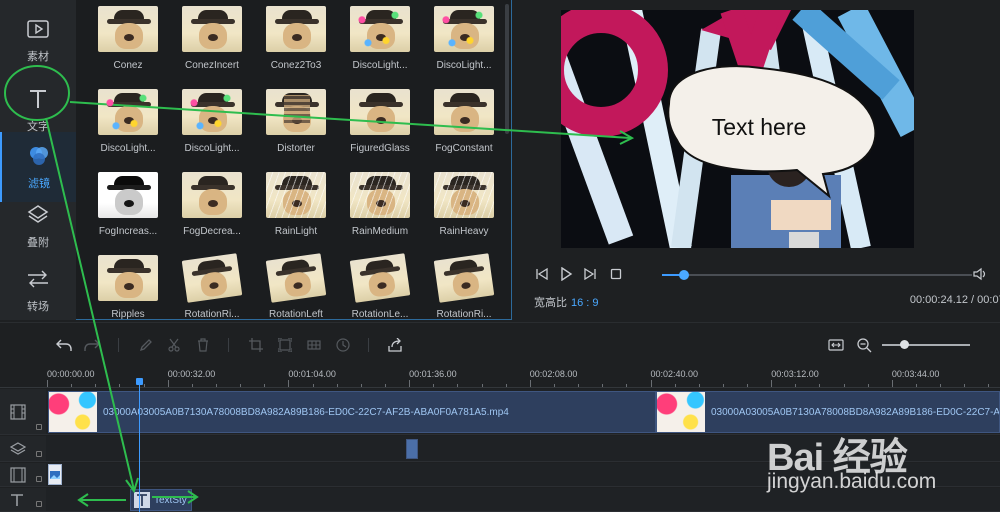  I want to click on filter-label: FogConstant, so click(464, 148).